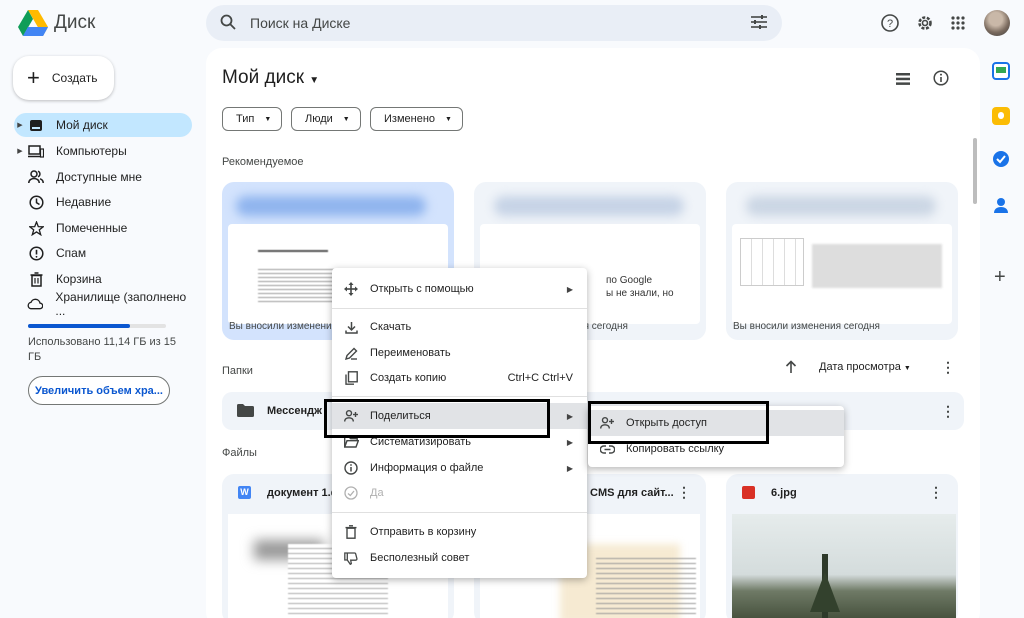 The image size is (1024, 618). What do you see at coordinates (351, 493) in the screenshot?
I see `offline-icon` at bounding box center [351, 493].